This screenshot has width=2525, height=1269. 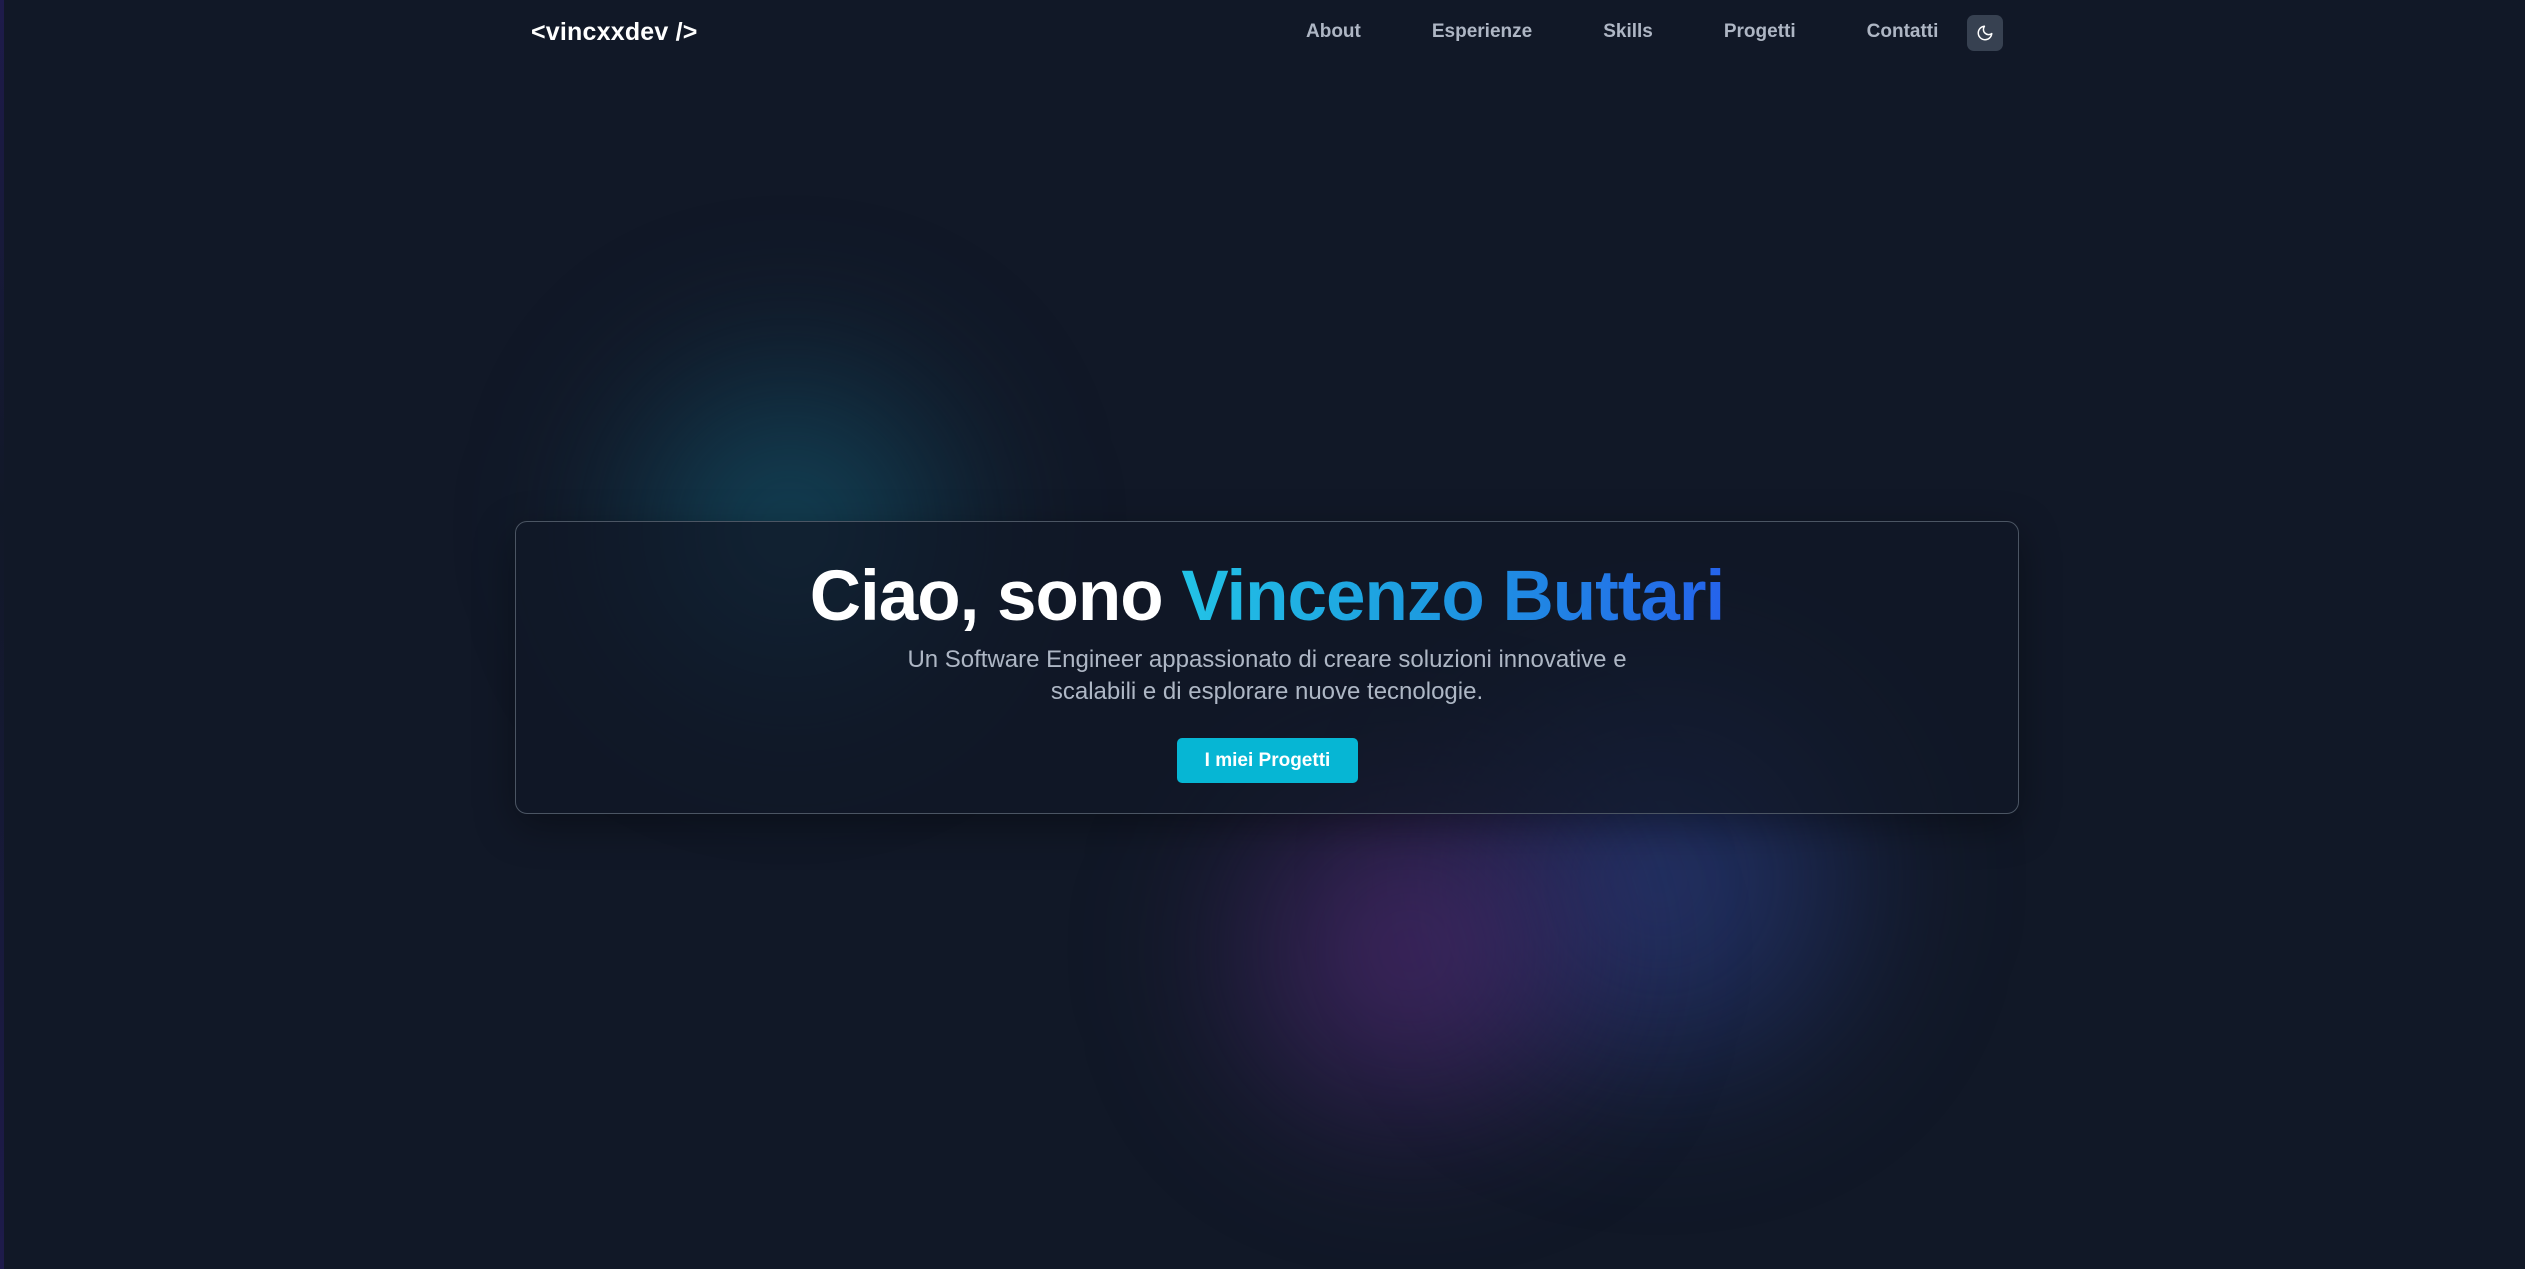 What do you see at coordinates (1267, 760) in the screenshot?
I see `projects-button: I miei Progetti` at bounding box center [1267, 760].